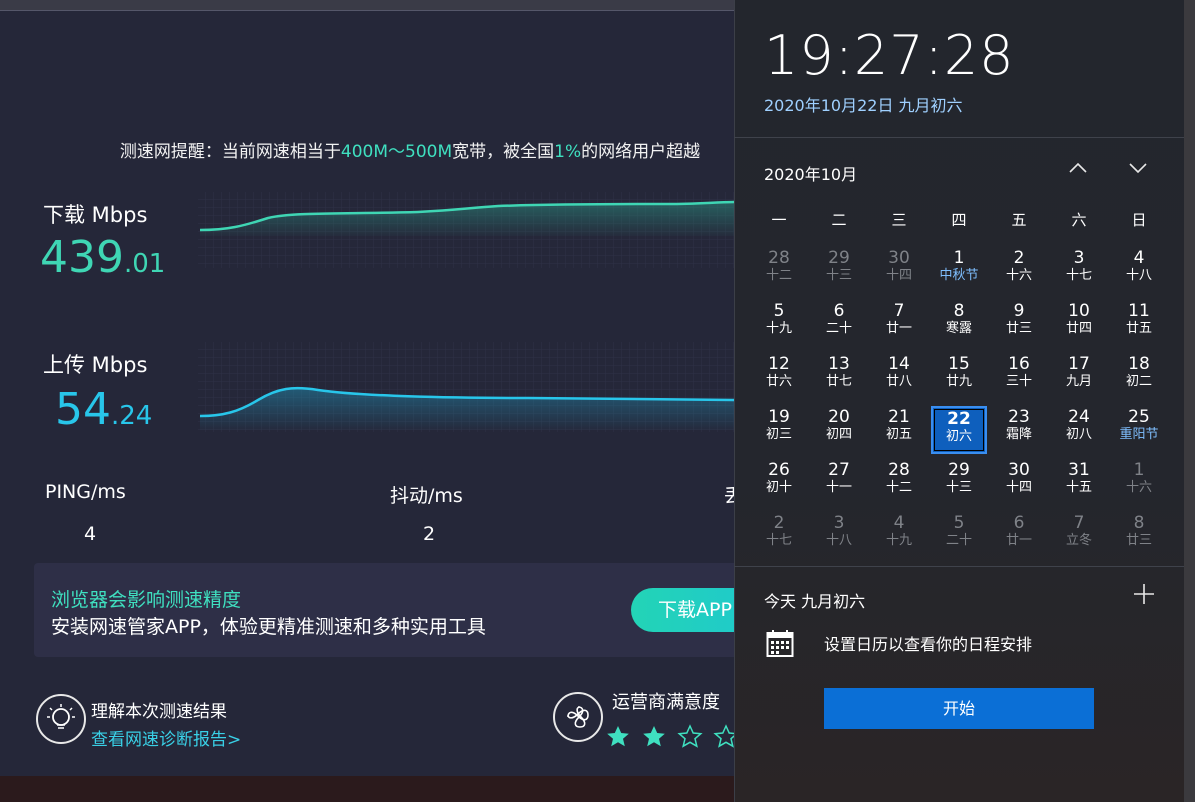 This screenshot has height=802, width=1195. Describe the element at coordinates (779, 523) in the screenshot. I see `day-number: 2` at that location.